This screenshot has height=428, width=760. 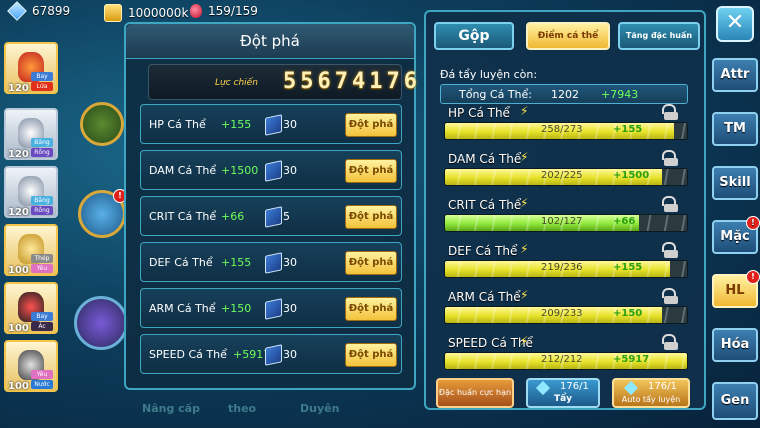 What do you see at coordinates (102, 213) in the screenshot?
I see `bag-button: !` at bounding box center [102, 213].